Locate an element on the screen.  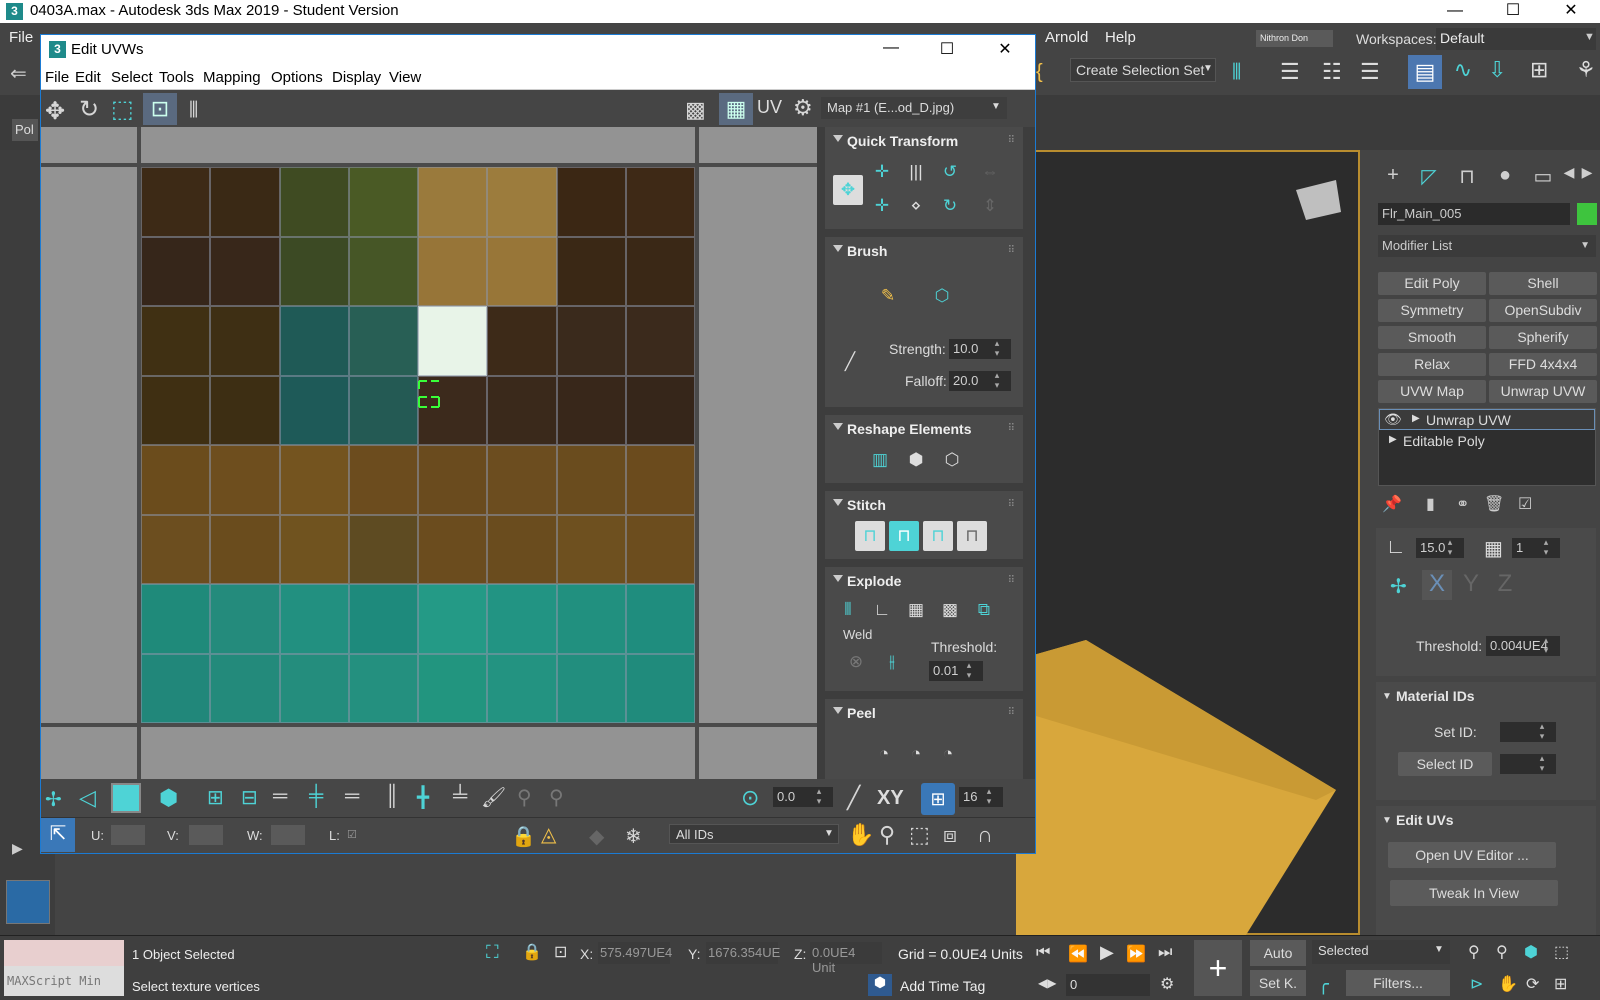
relax-brush-icon: ⬡ is located at coordinates (942, 296).